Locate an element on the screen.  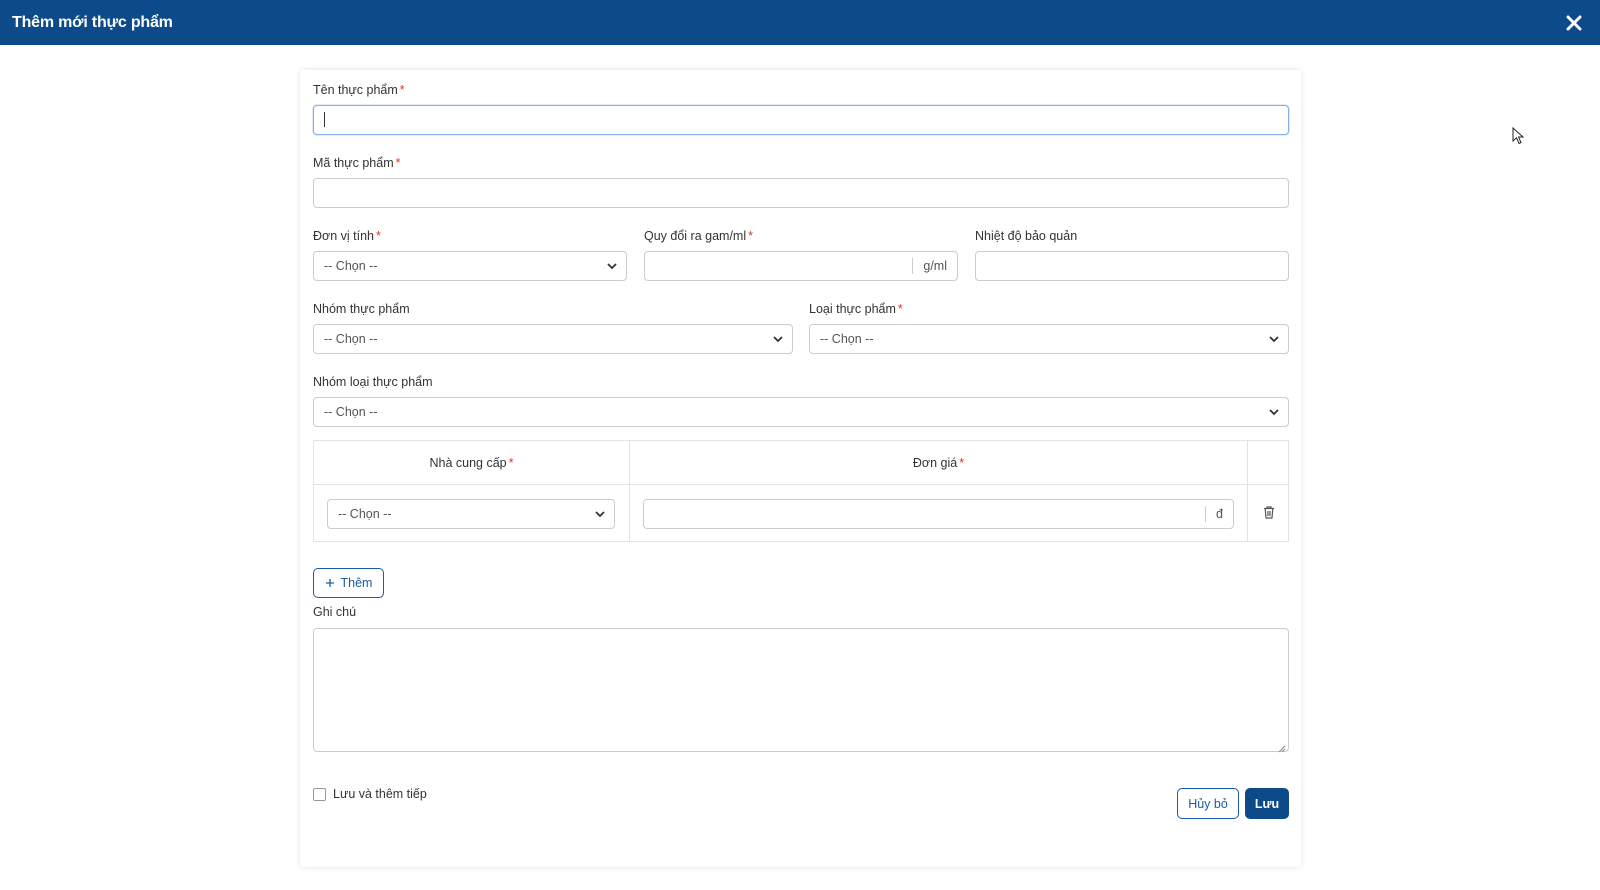
save-button: Lưu is located at coordinates (1267, 803).